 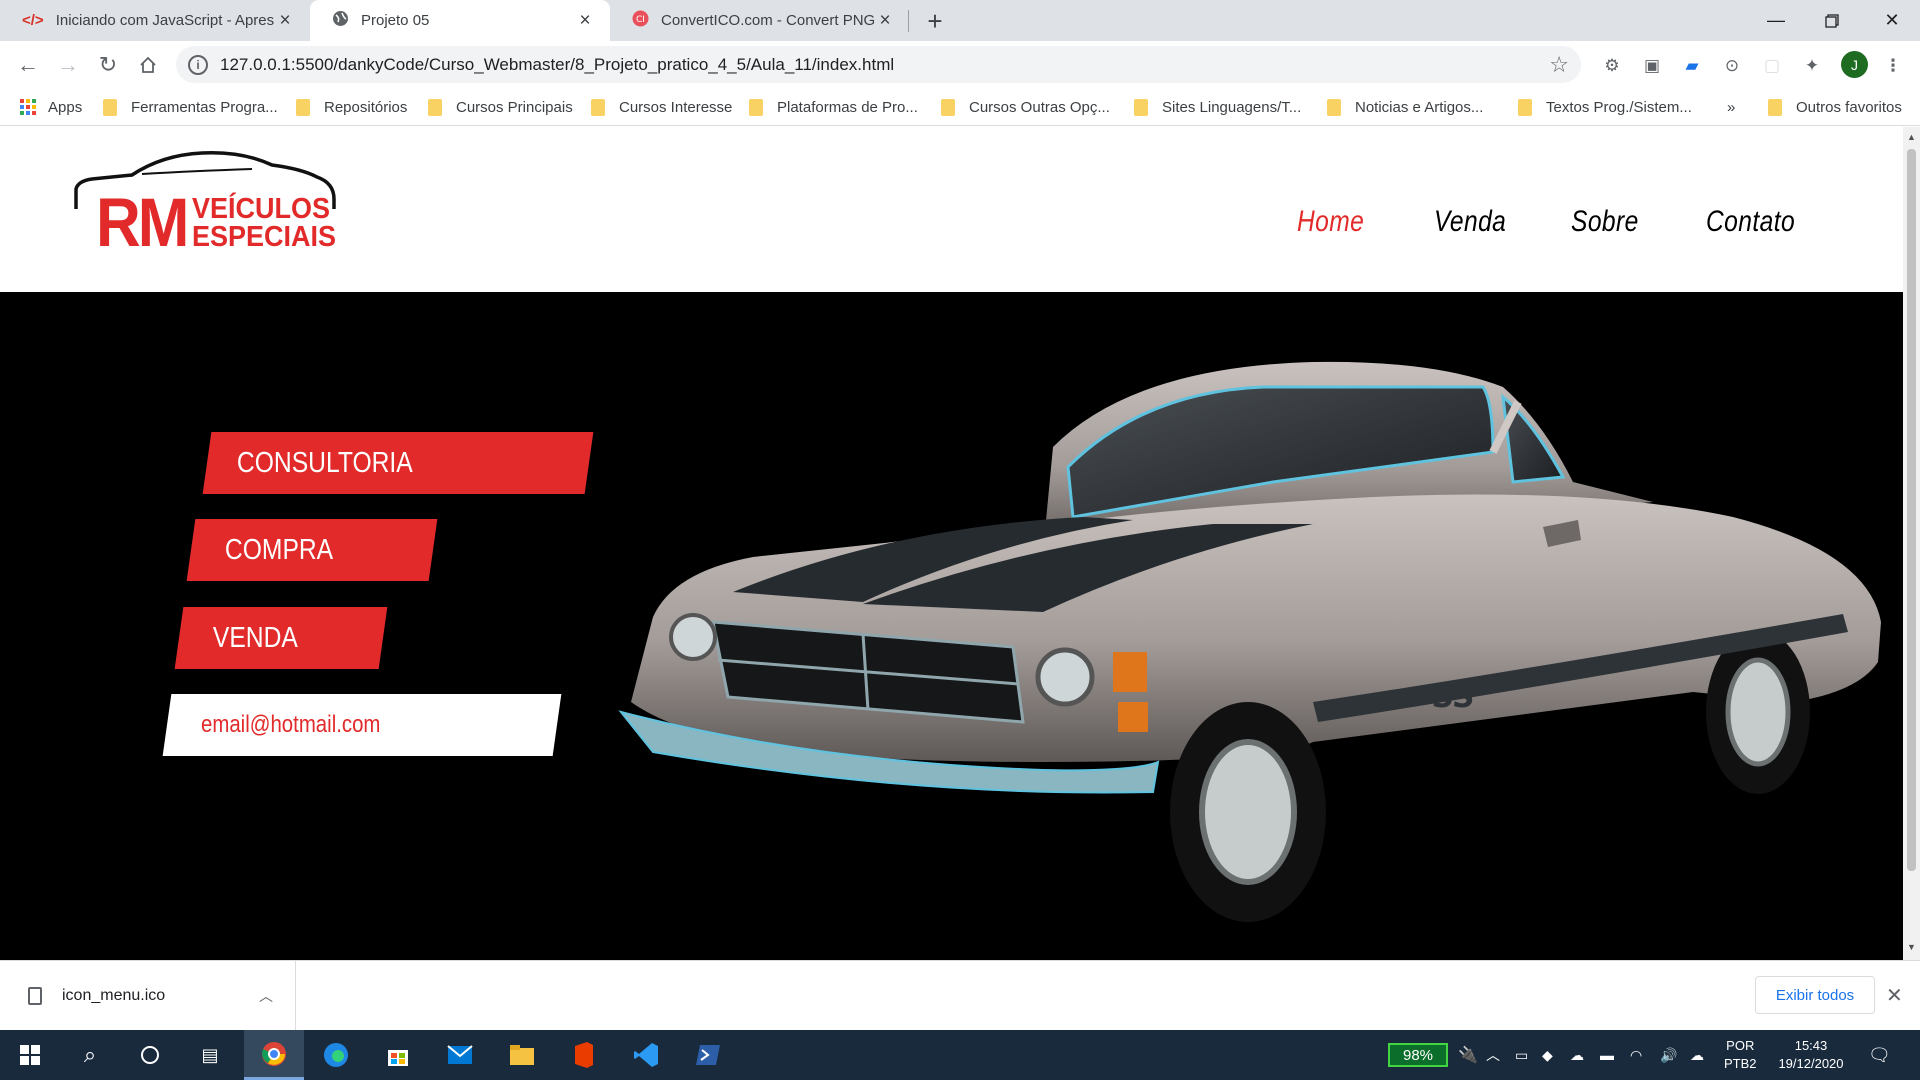 What do you see at coordinates (951, 229) in the screenshot?
I see `main-nav: Home Venda Sobre Contato` at bounding box center [951, 229].